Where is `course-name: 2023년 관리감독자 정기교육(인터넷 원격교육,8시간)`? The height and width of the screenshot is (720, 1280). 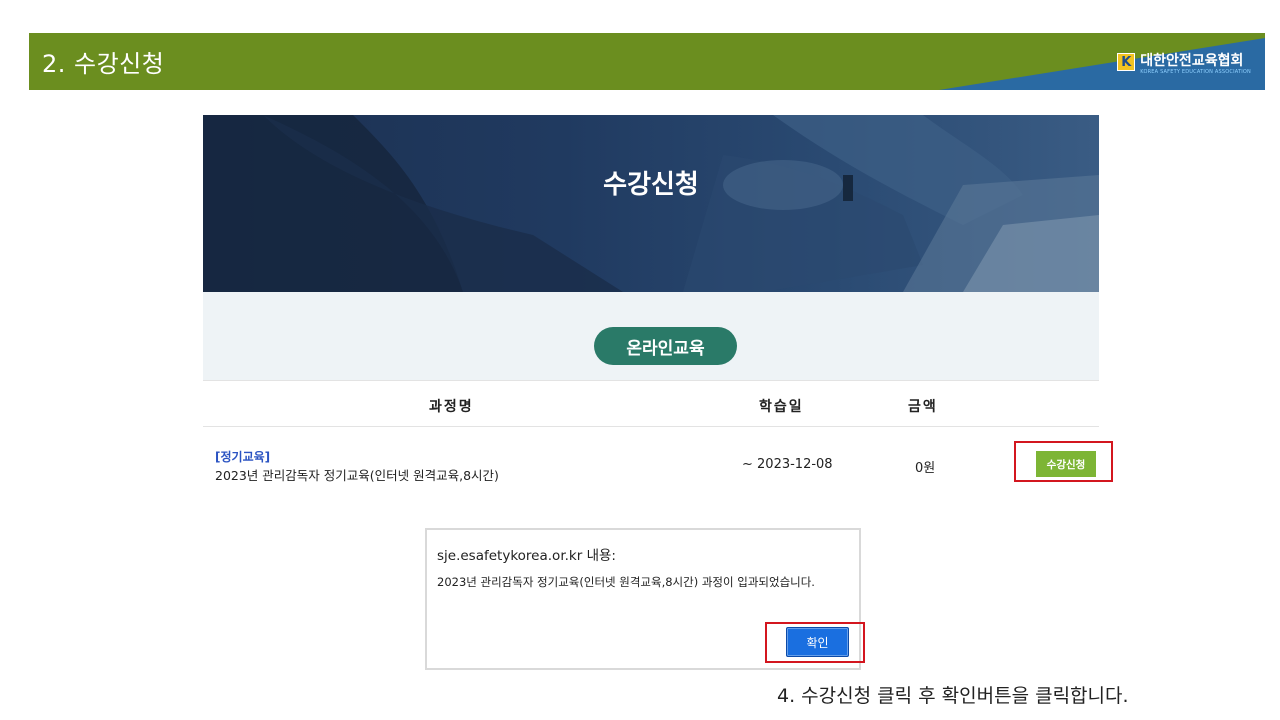 course-name: 2023년 관리감독자 정기교육(인터넷 원격교육,8시간) is located at coordinates (357, 475).